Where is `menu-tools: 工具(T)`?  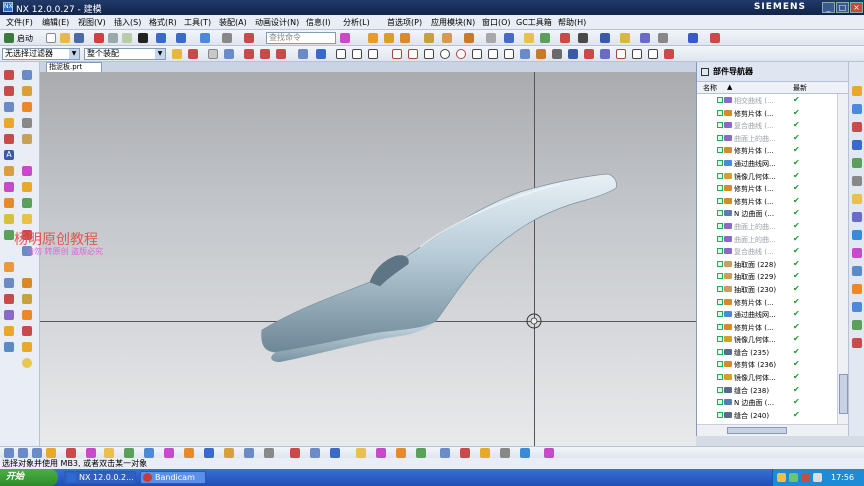 menu-tools: 工具(T) is located at coordinates (197, 22).